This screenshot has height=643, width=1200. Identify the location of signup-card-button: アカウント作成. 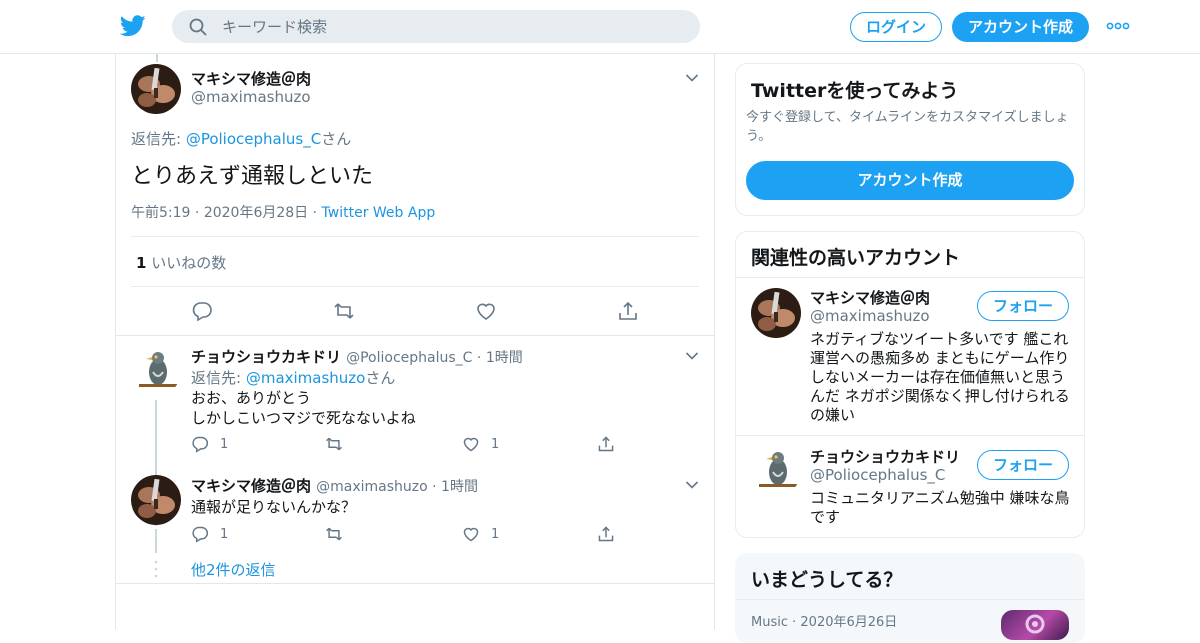
(910, 180).